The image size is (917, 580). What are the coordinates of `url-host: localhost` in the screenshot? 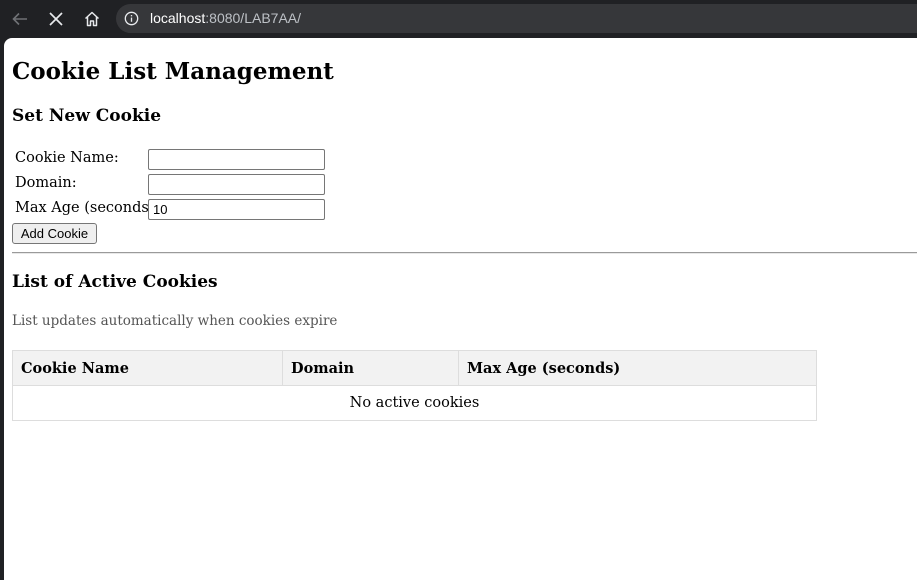 It's located at (178, 18).